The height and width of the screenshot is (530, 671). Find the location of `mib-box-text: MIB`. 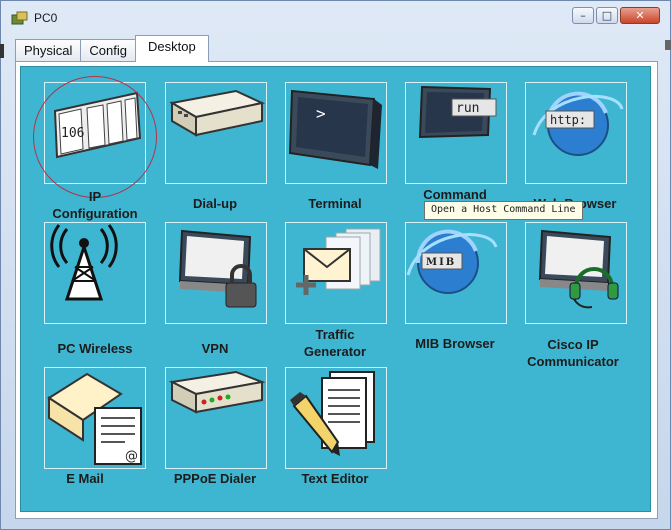

mib-box-text: MIB is located at coordinates (441, 262).